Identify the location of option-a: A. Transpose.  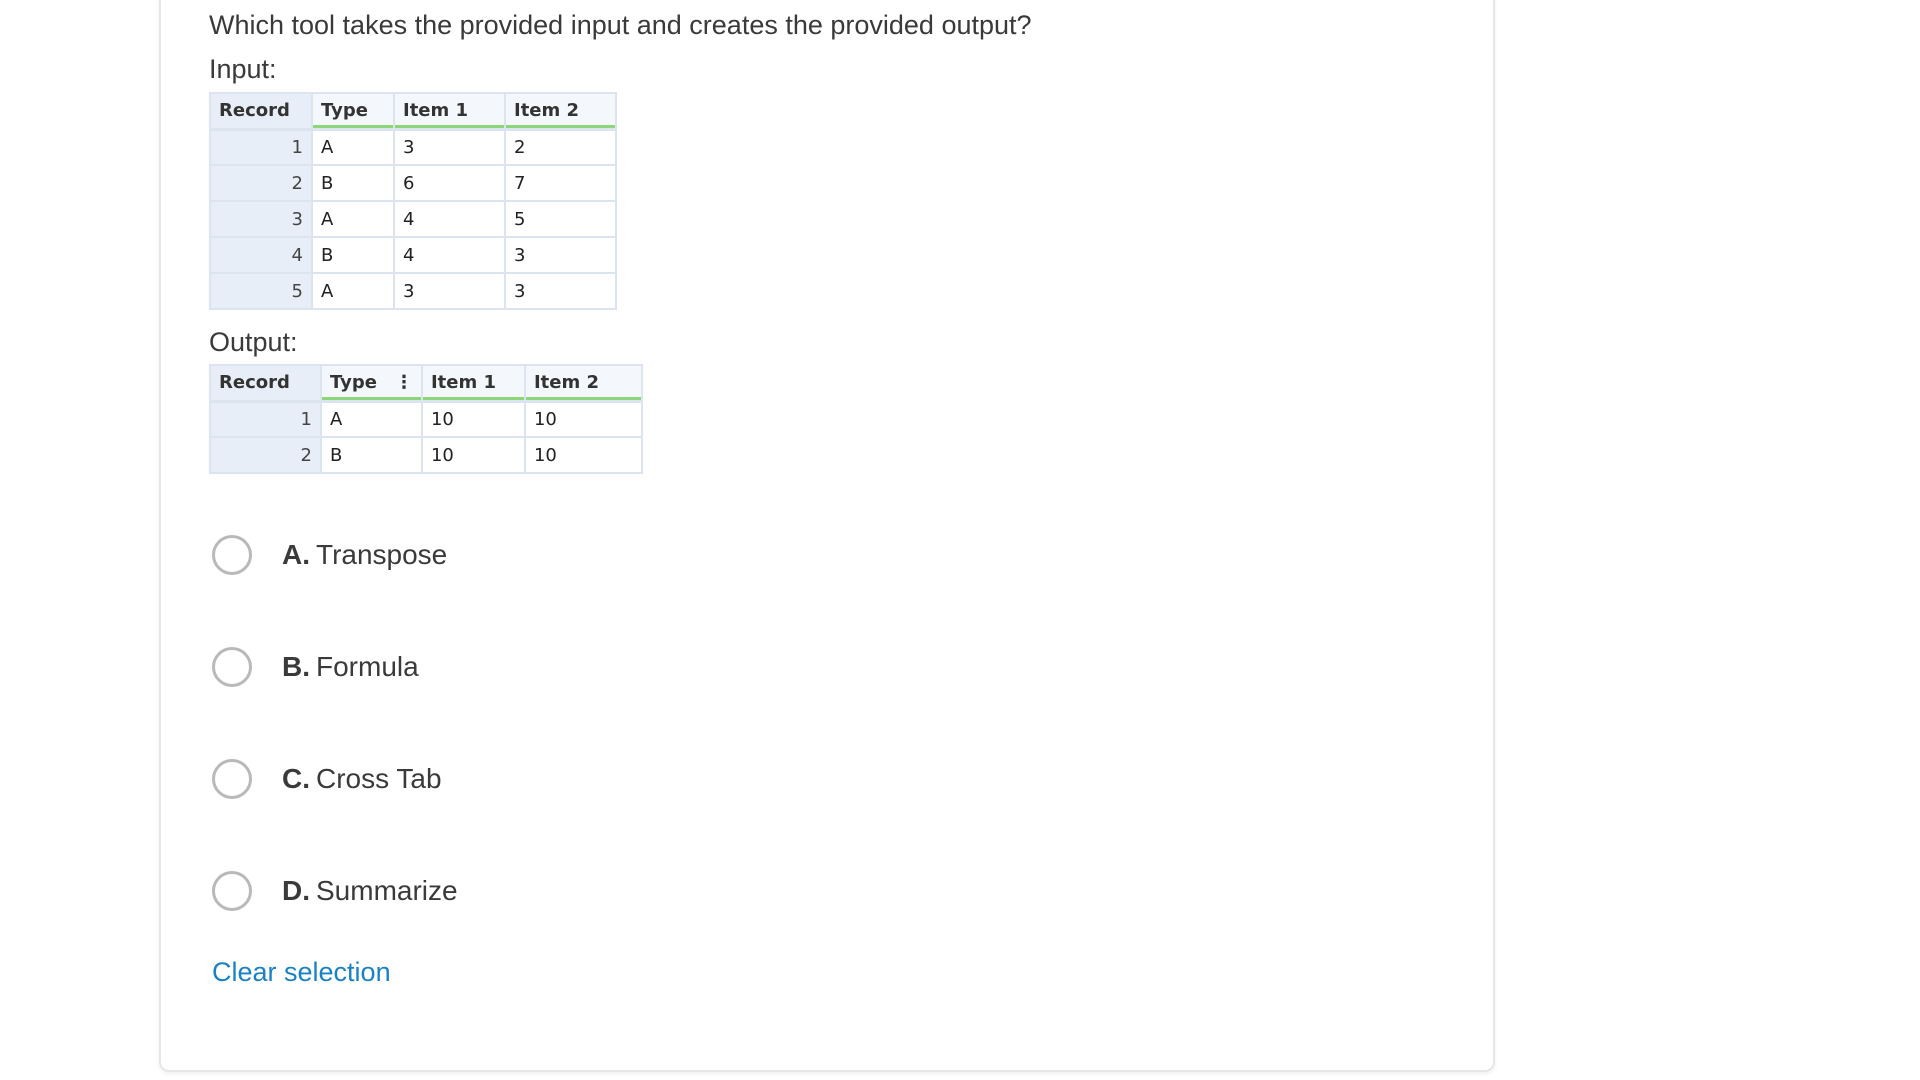
(329, 555).